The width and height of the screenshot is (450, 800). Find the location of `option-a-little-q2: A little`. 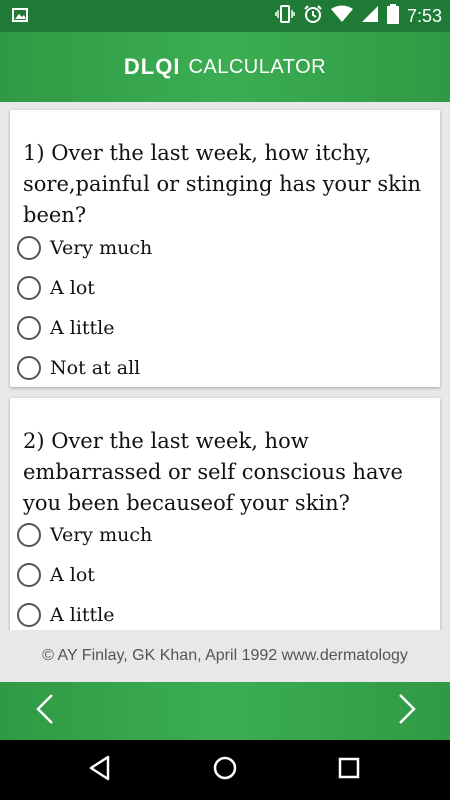

option-a-little-q2: A little is located at coordinates (66, 614).